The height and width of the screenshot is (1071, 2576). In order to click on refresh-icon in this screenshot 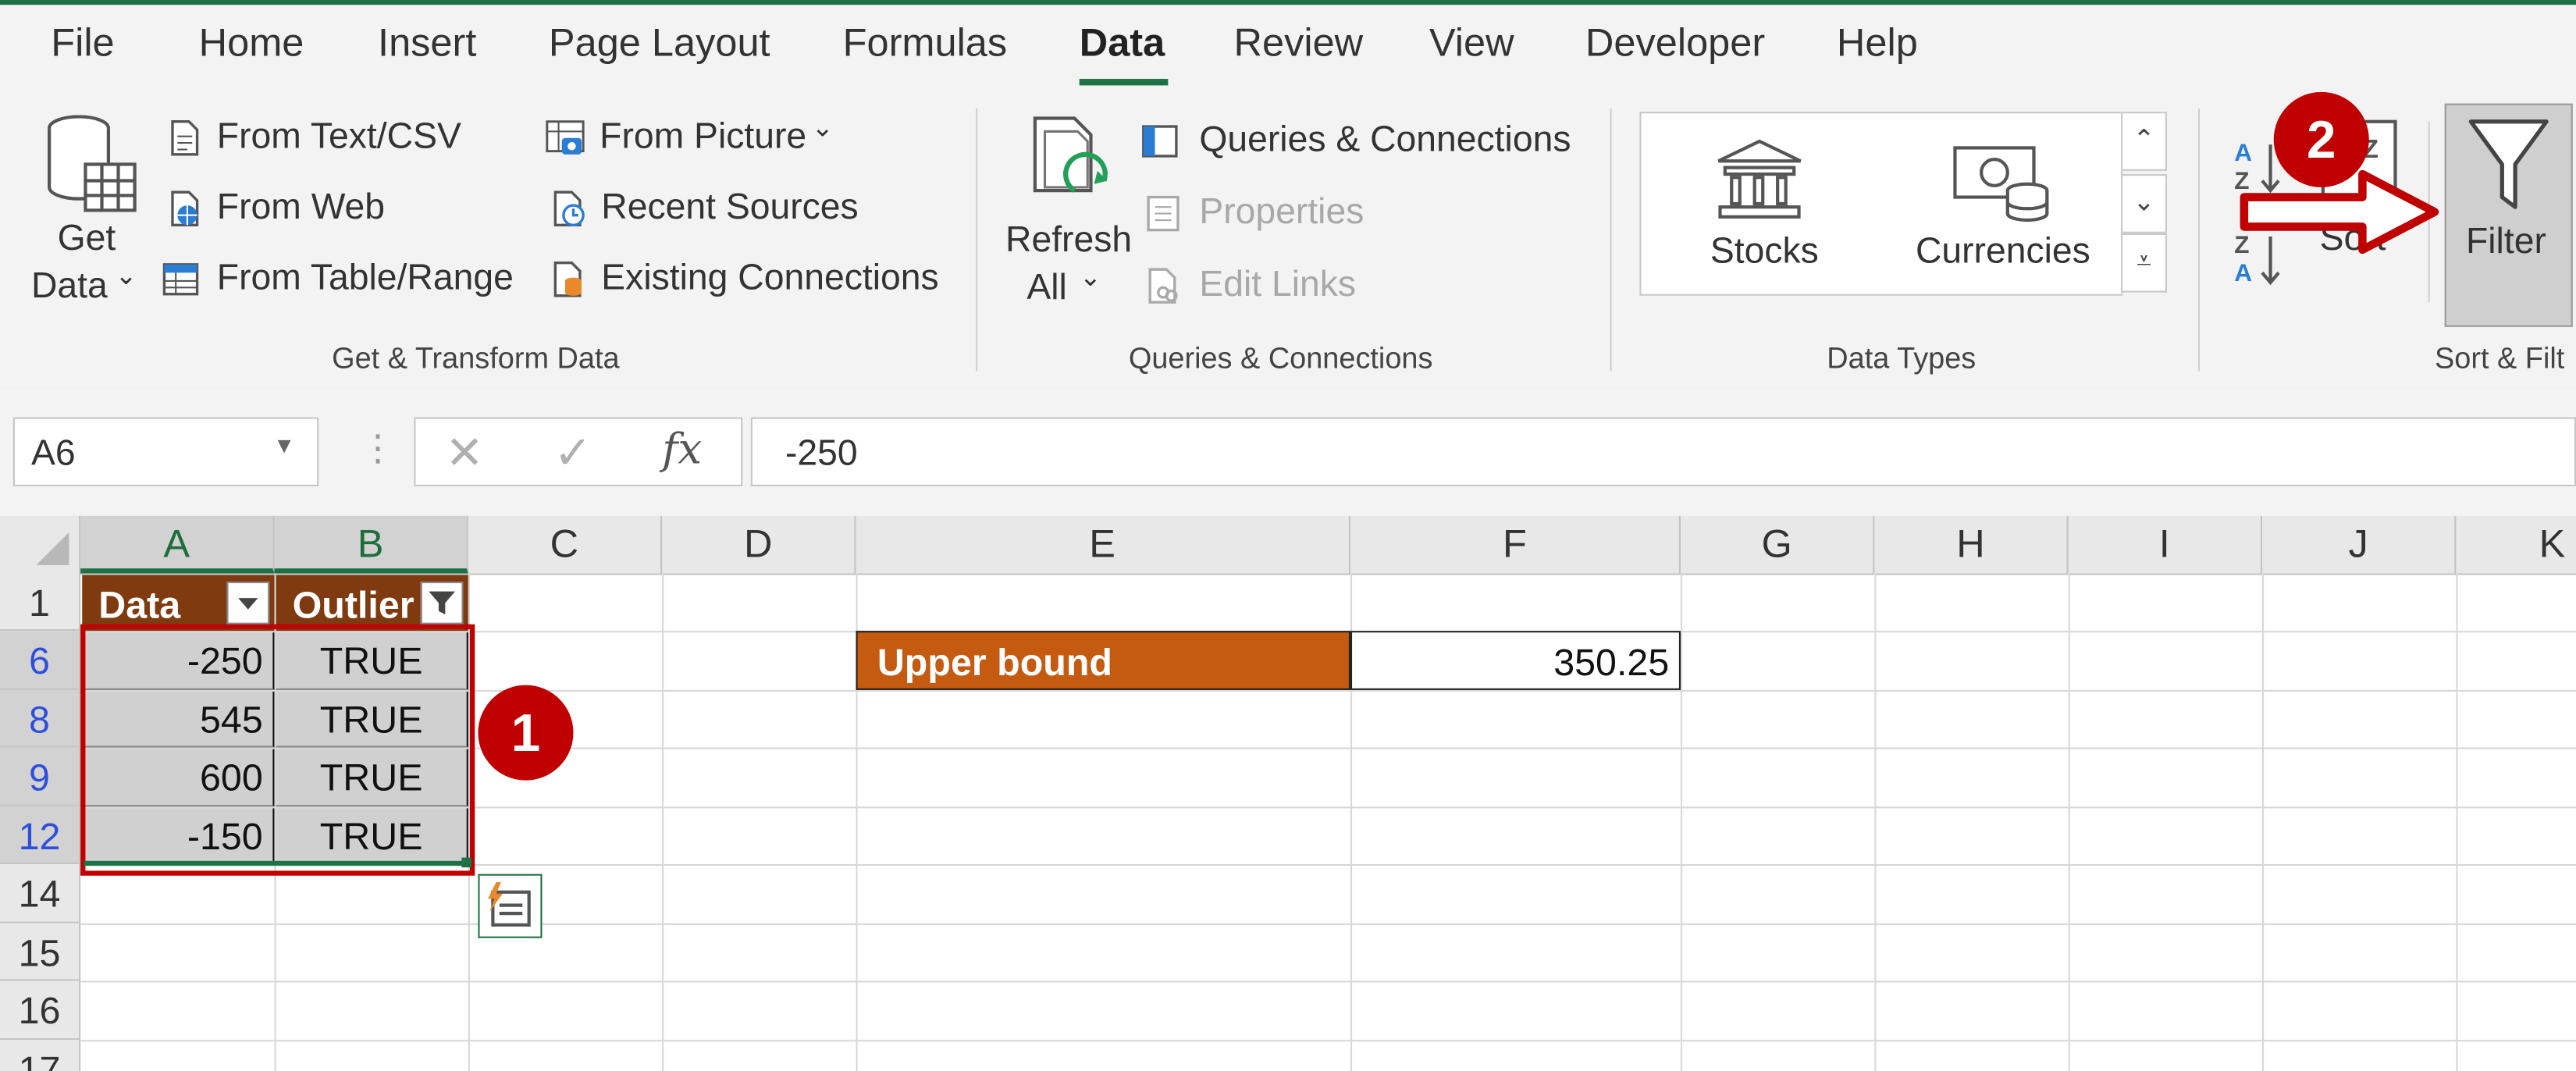, I will do `click(1070, 154)`.